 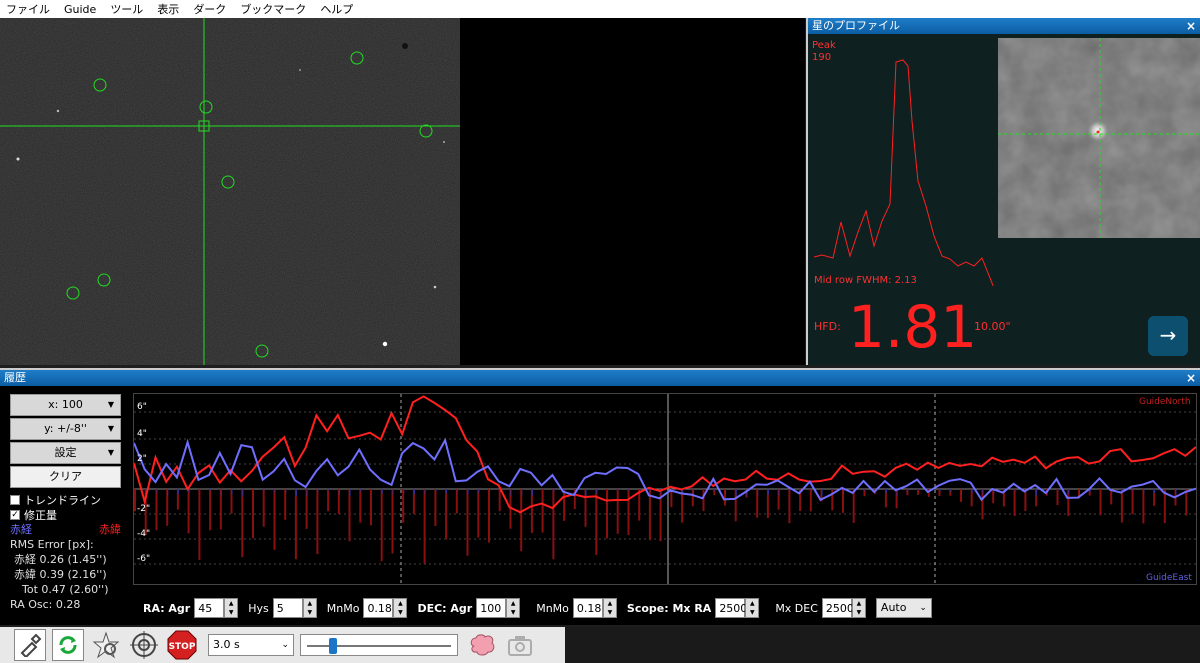 I want to click on rms-total: Tot 0.47 (2.60''), so click(x=65, y=589).